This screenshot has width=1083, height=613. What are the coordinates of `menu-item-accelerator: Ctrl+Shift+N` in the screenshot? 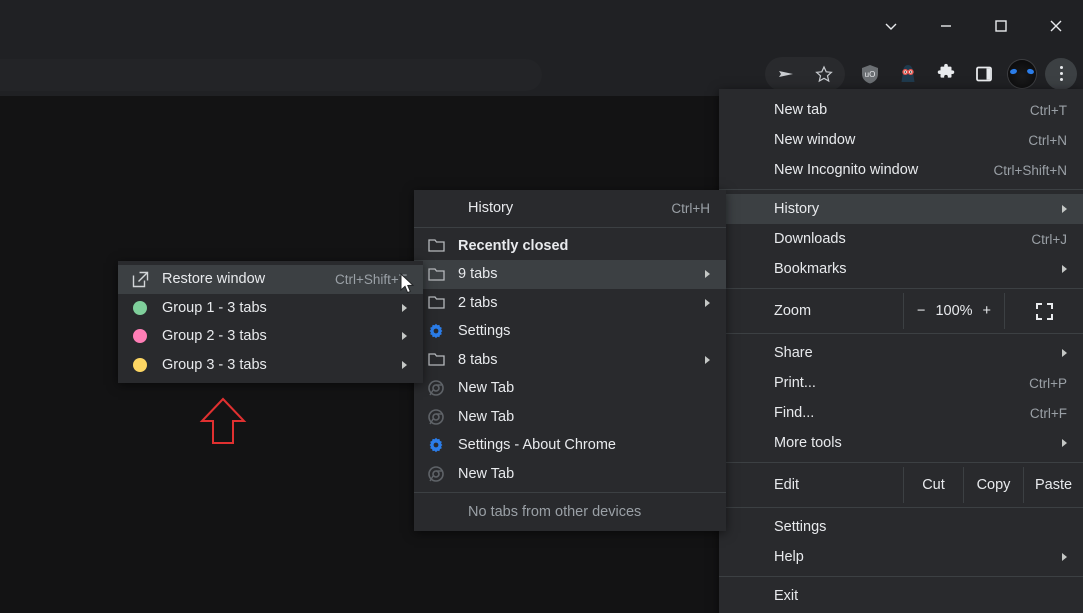 It's located at (1030, 170).